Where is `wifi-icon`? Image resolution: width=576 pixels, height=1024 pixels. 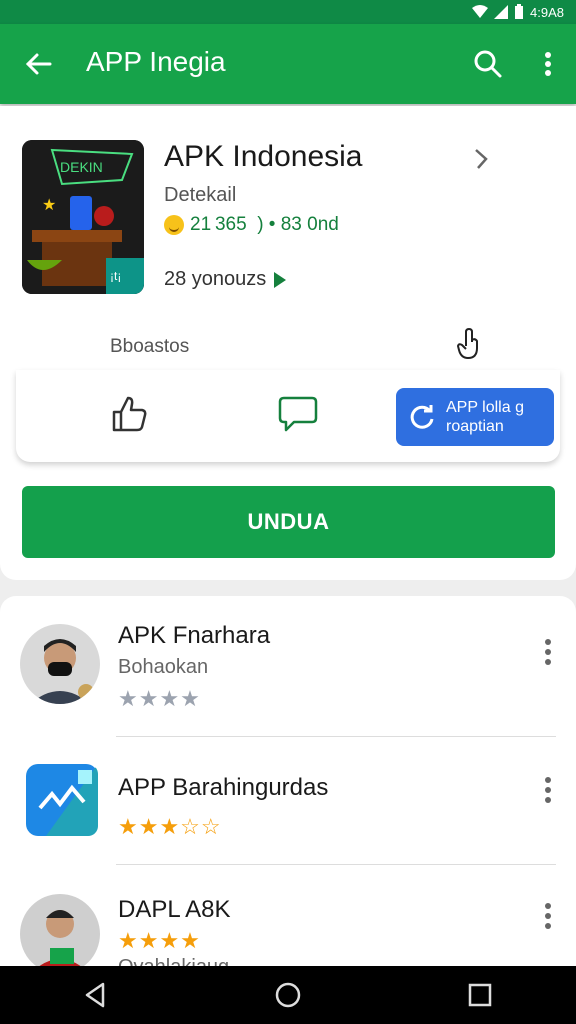
wifi-icon is located at coordinates (480, 11).